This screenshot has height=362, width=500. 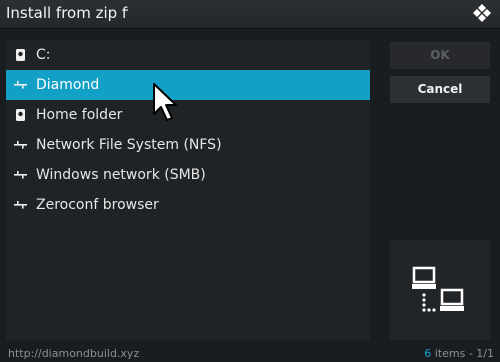 I want to click on cancel-button: Cancel, so click(x=440, y=89).